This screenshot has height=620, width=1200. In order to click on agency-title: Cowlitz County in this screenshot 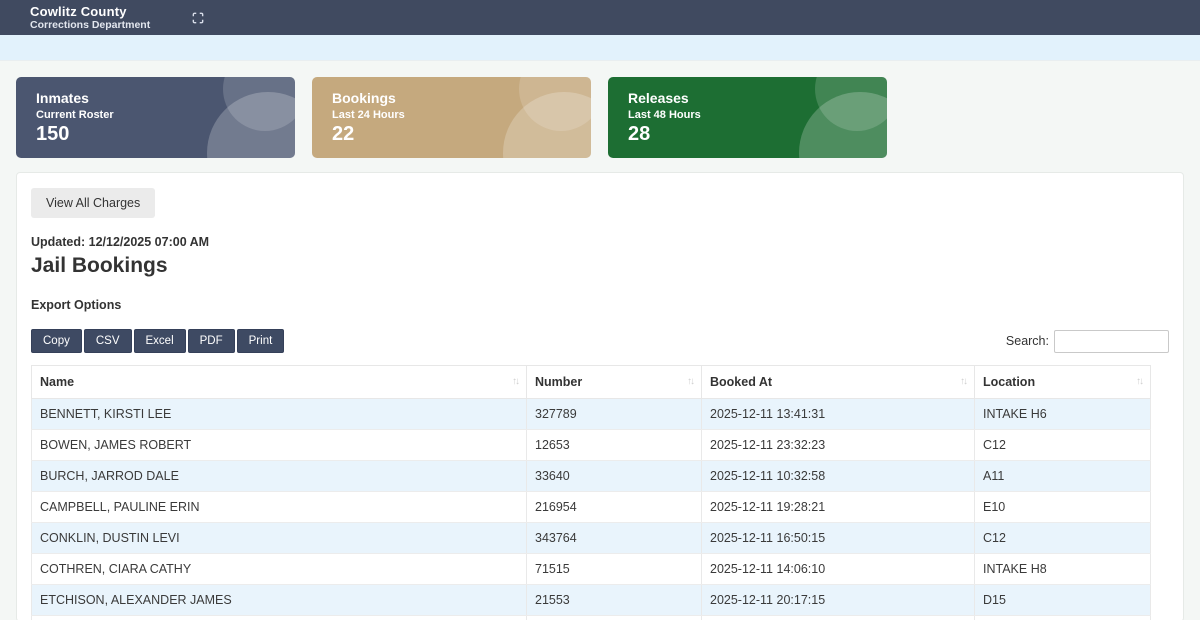, I will do `click(78, 11)`.